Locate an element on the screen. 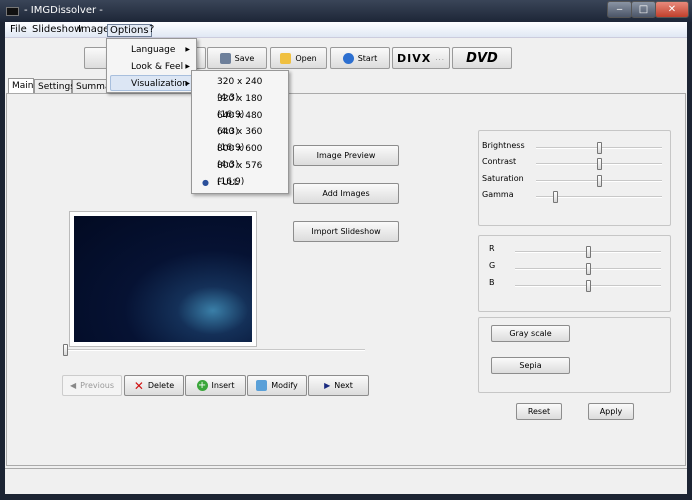 The width and height of the screenshot is (692, 500). status-bar is located at coordinates (346, 480).